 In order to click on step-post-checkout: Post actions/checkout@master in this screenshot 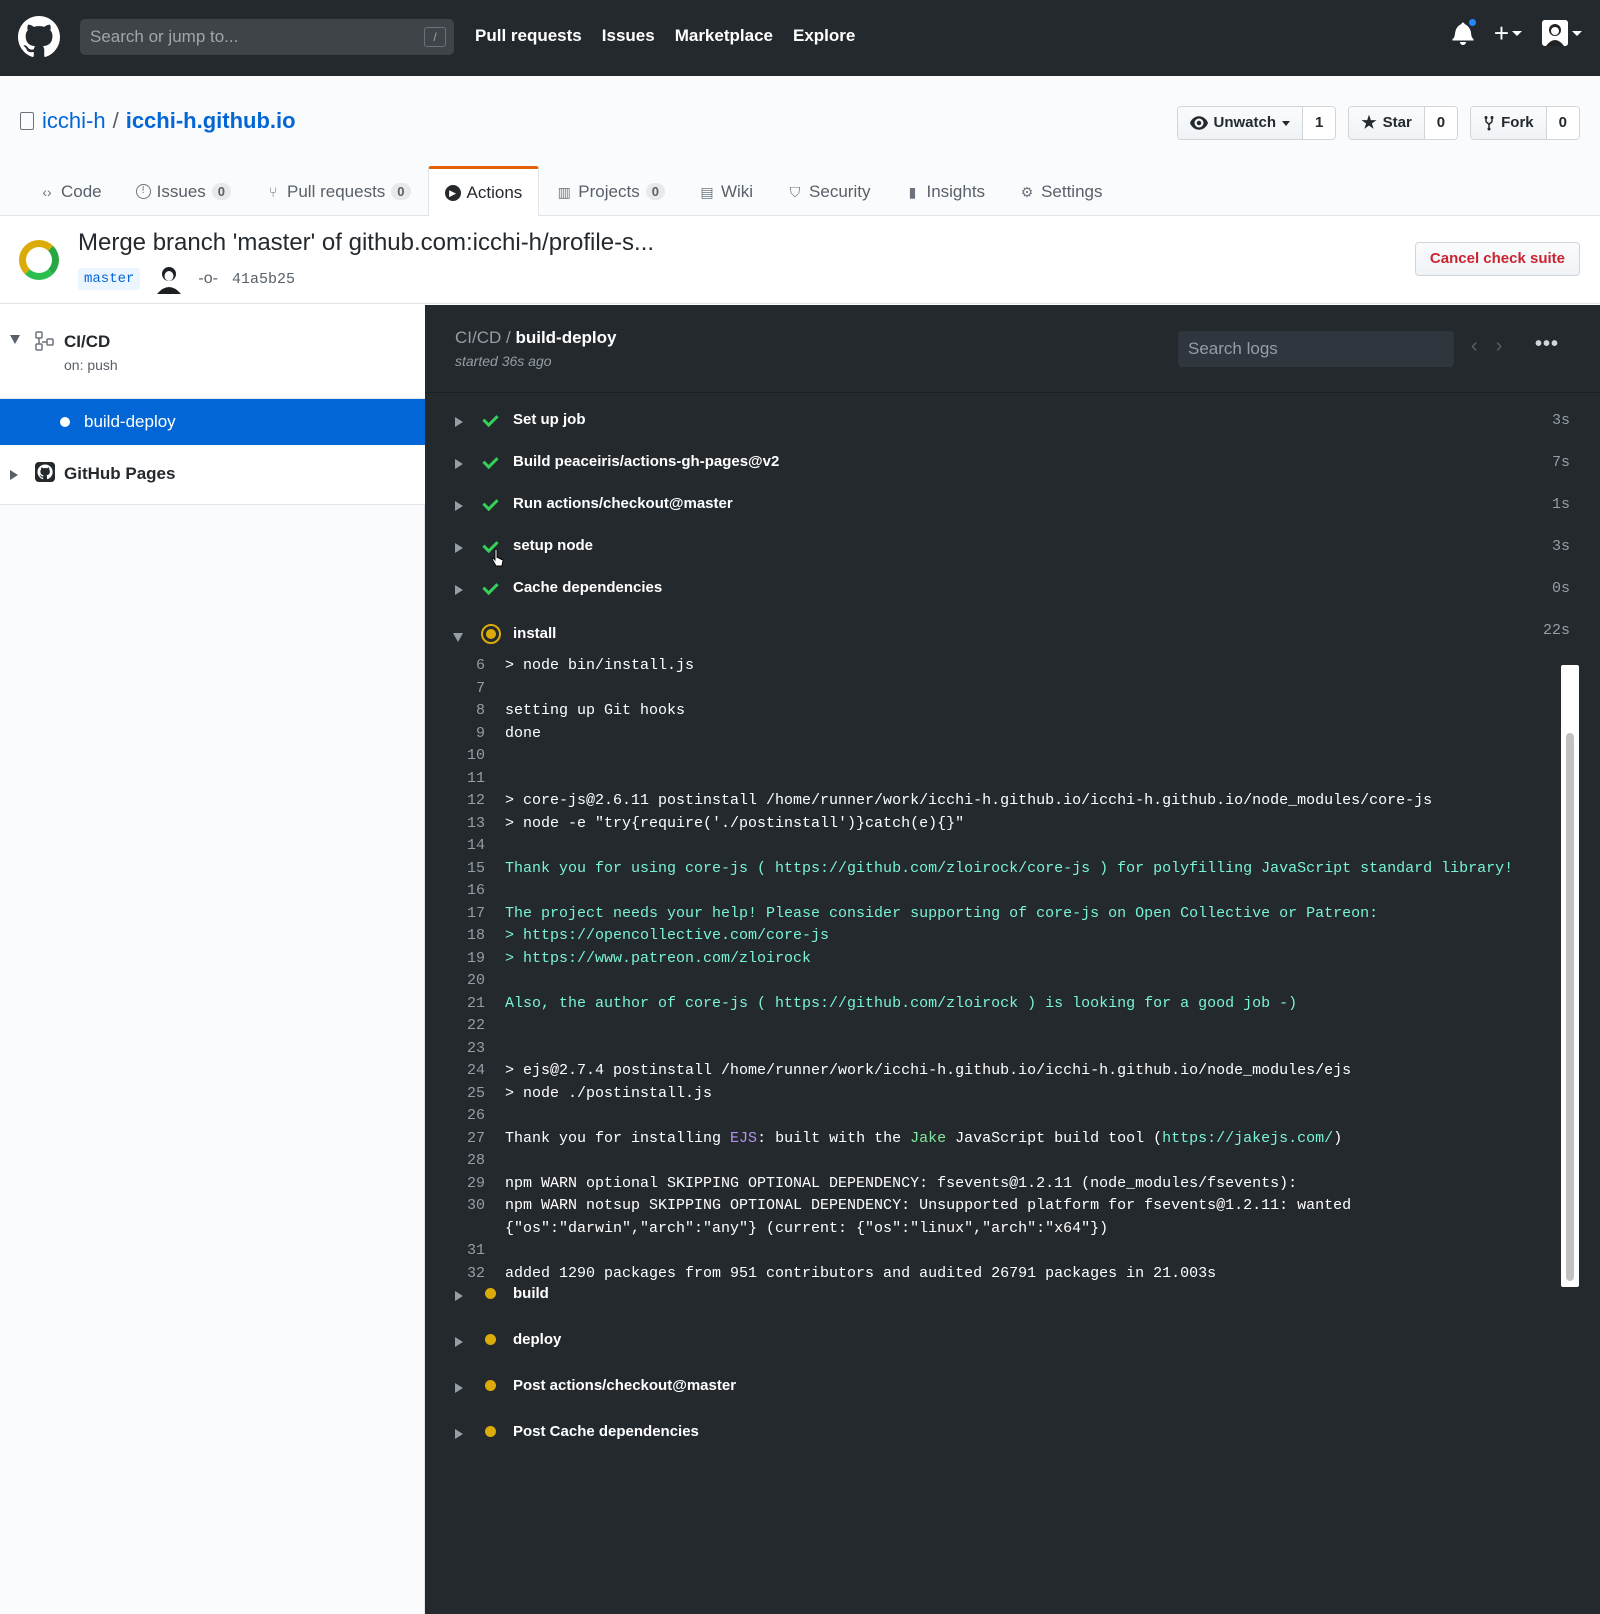, I will do `click(1012, 1387)`.